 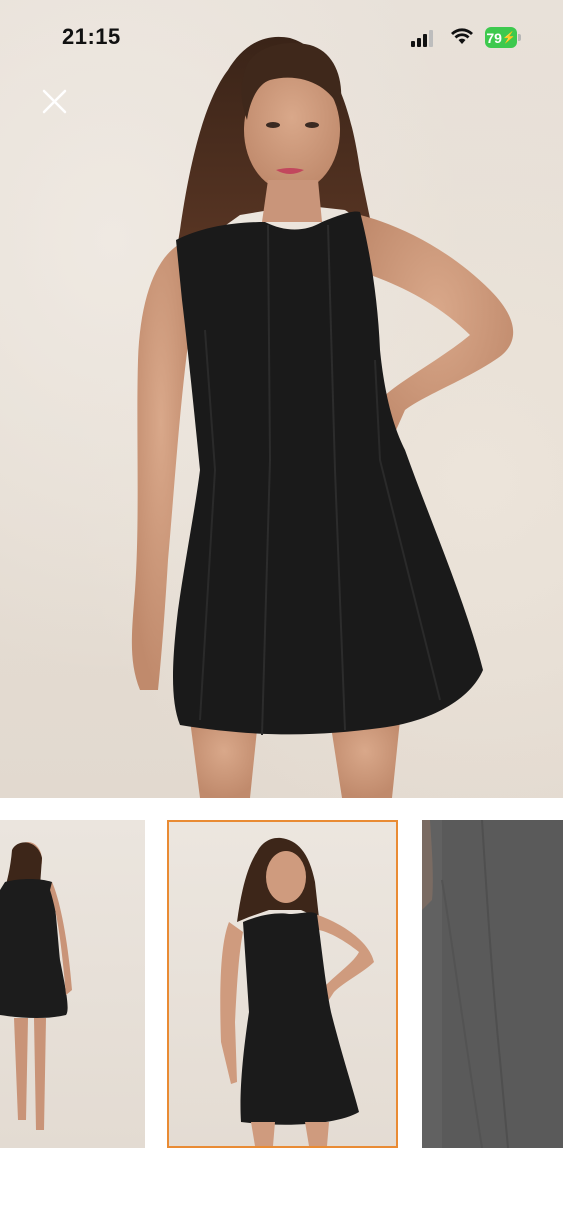 I want to click on thumbnail-1-photo, so click(x=36, y=986).